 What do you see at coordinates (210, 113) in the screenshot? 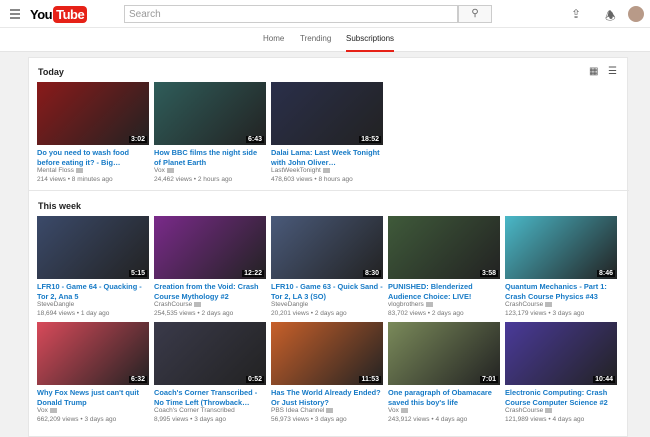
I see `video-thumbnail: 6:43` at bounding box center [210, 113].